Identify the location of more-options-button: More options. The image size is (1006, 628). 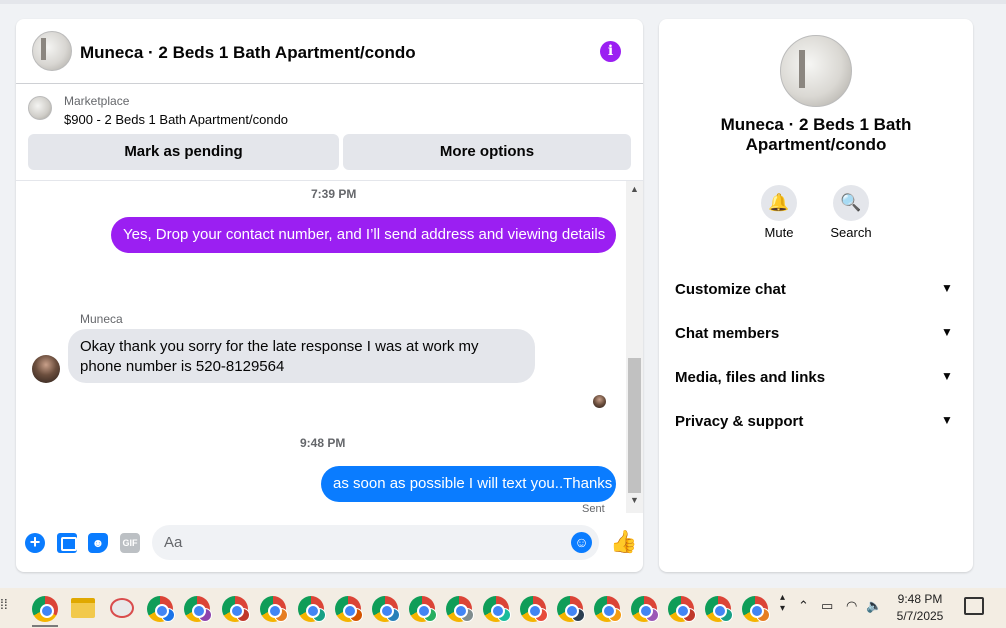
(487, 152).